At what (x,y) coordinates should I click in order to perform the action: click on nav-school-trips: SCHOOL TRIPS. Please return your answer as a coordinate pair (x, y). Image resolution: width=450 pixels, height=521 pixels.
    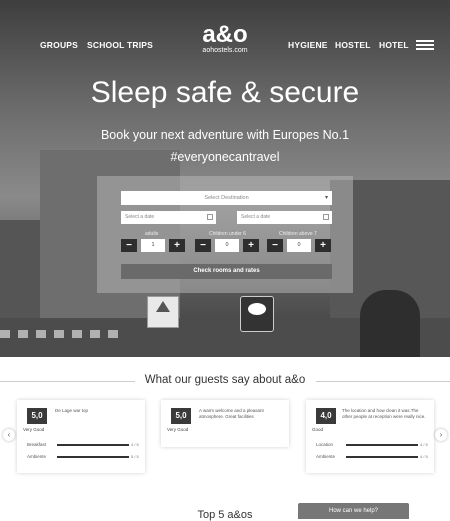
    Looking at the image, I should click on (120, 45).